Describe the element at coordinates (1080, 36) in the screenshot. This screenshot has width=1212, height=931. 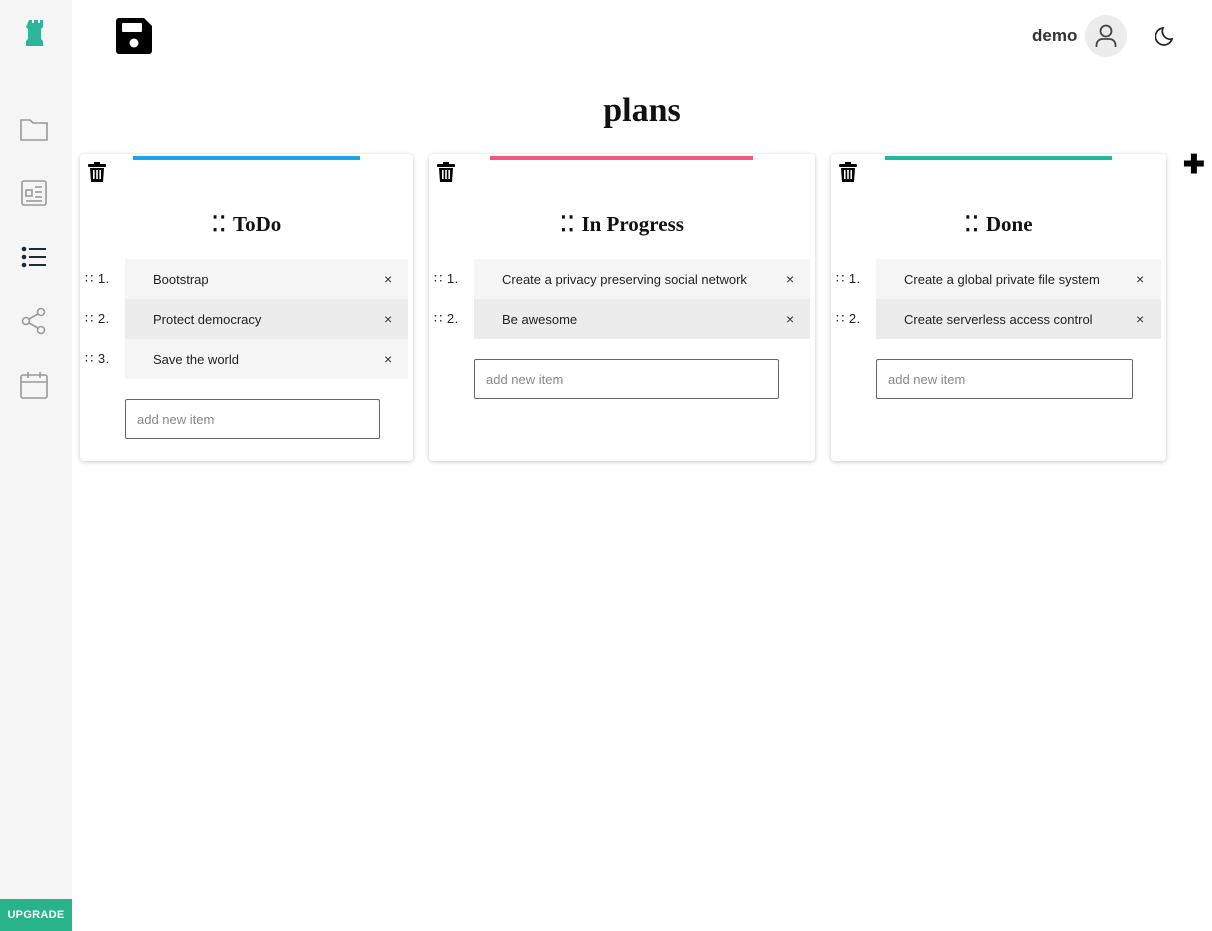
I see `user-menu: demo` at that location.